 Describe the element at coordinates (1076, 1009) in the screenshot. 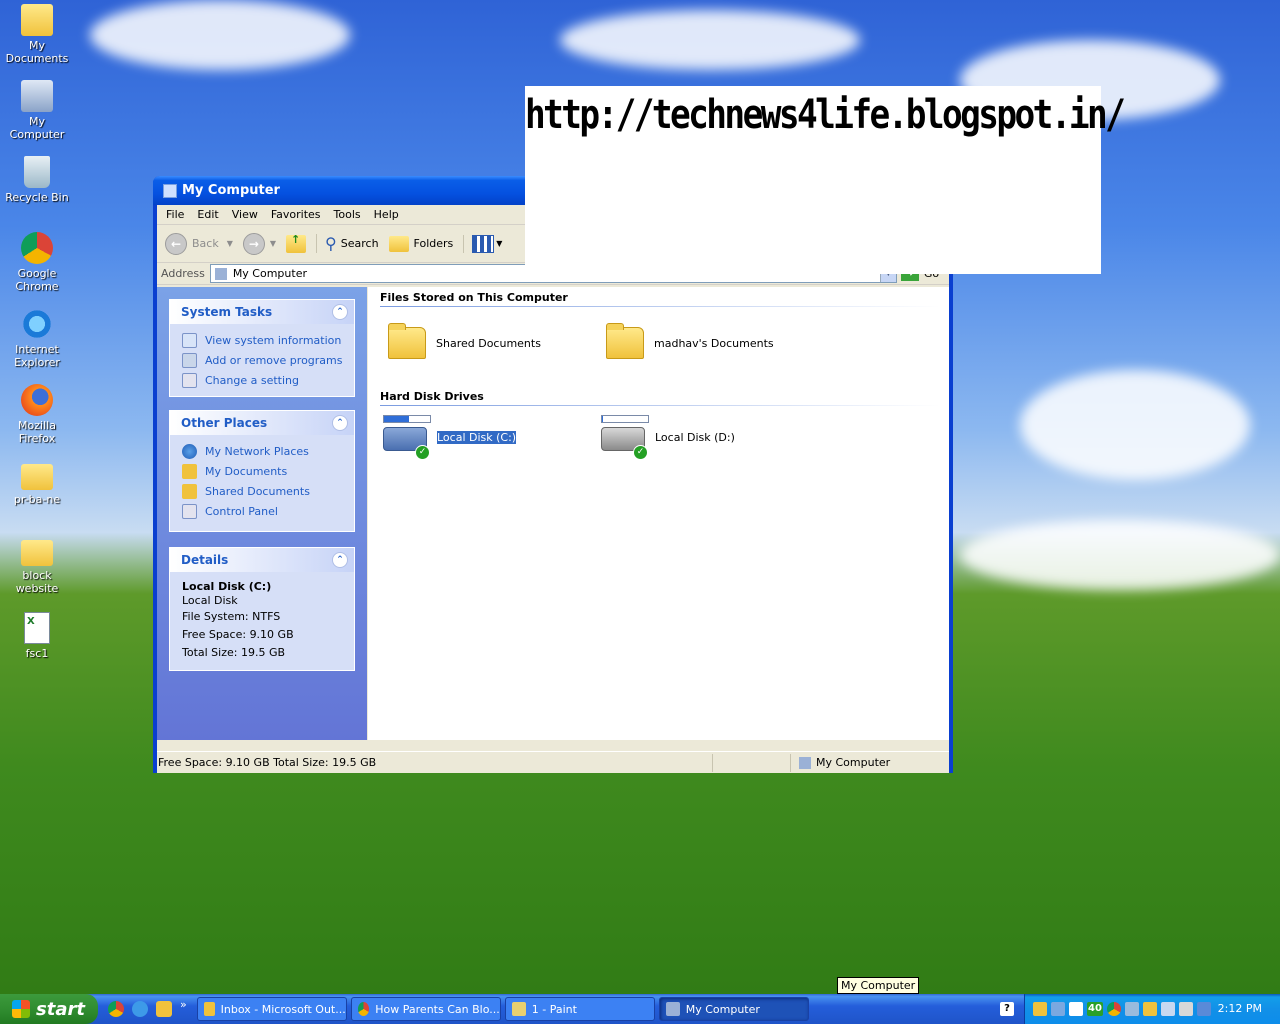

I see `shield-icon` at that location.